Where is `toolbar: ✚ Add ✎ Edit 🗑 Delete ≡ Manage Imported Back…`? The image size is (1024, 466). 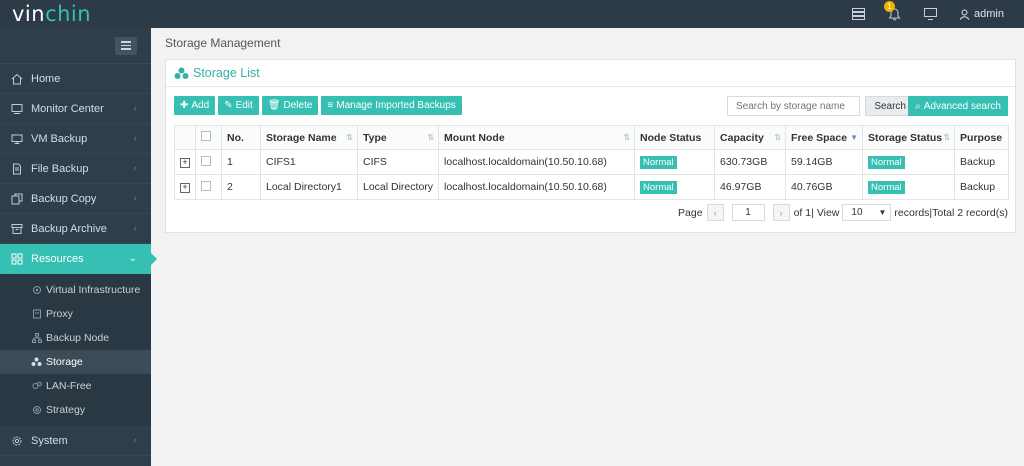
toolbar: ✚ Add ✎ Edit 🗑 Delete ≡ Manage Imported Back… is located at coordinates (318, 105).